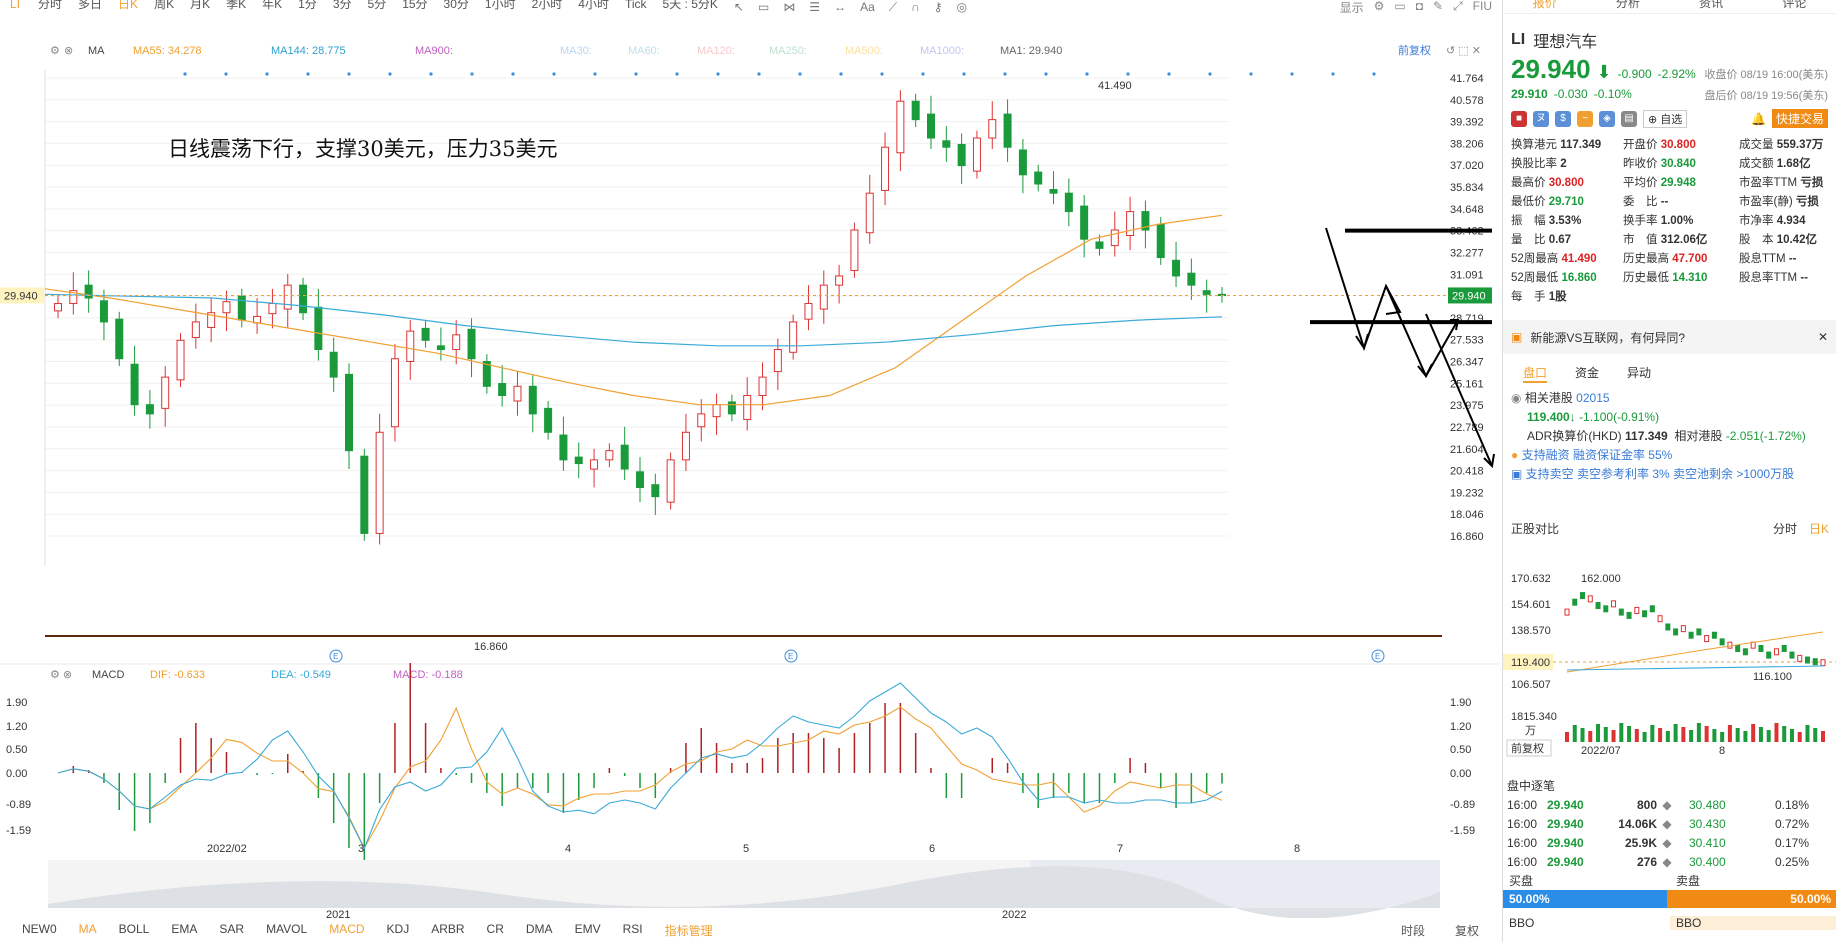 The image size is (1836, 942). Describe the element at coordinates (68, 51) in the screenshot. I see `ma-close-icon: ⊗` at that location.